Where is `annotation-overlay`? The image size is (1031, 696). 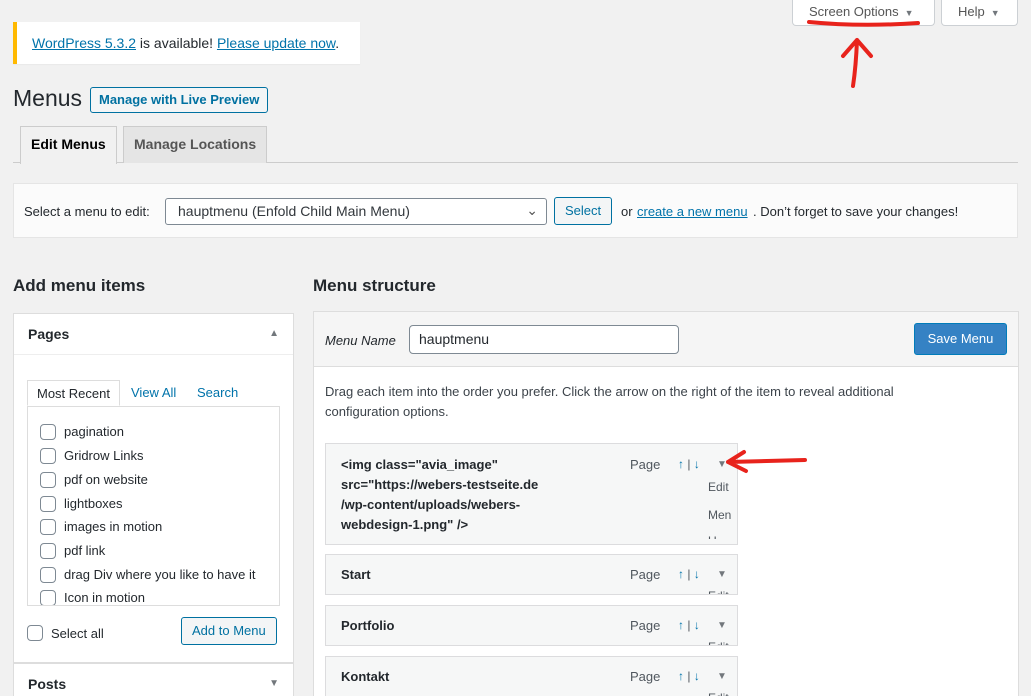
annotation-overlay is located at coordinates (823, 246).